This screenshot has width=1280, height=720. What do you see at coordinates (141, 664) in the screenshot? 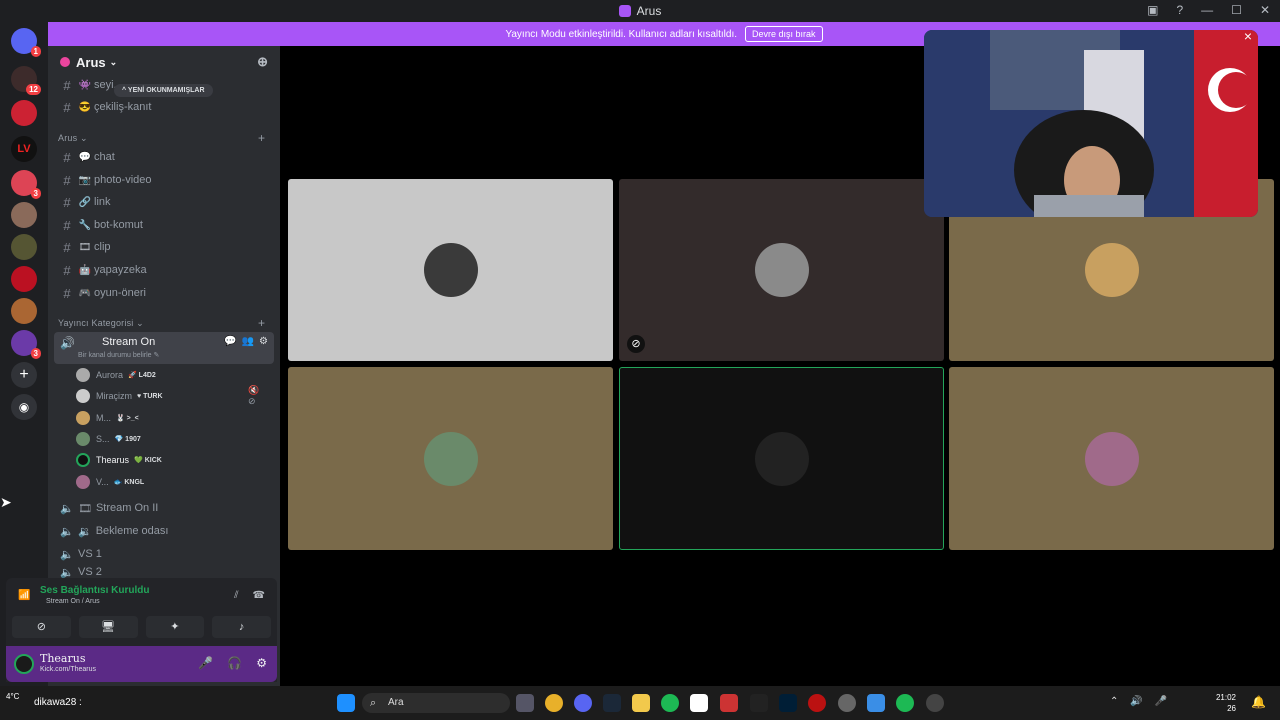
I see `user-panel: Thearus Kick.com/Thearus 🎤 🎧 ⚙` at bounding box center [141, 664].